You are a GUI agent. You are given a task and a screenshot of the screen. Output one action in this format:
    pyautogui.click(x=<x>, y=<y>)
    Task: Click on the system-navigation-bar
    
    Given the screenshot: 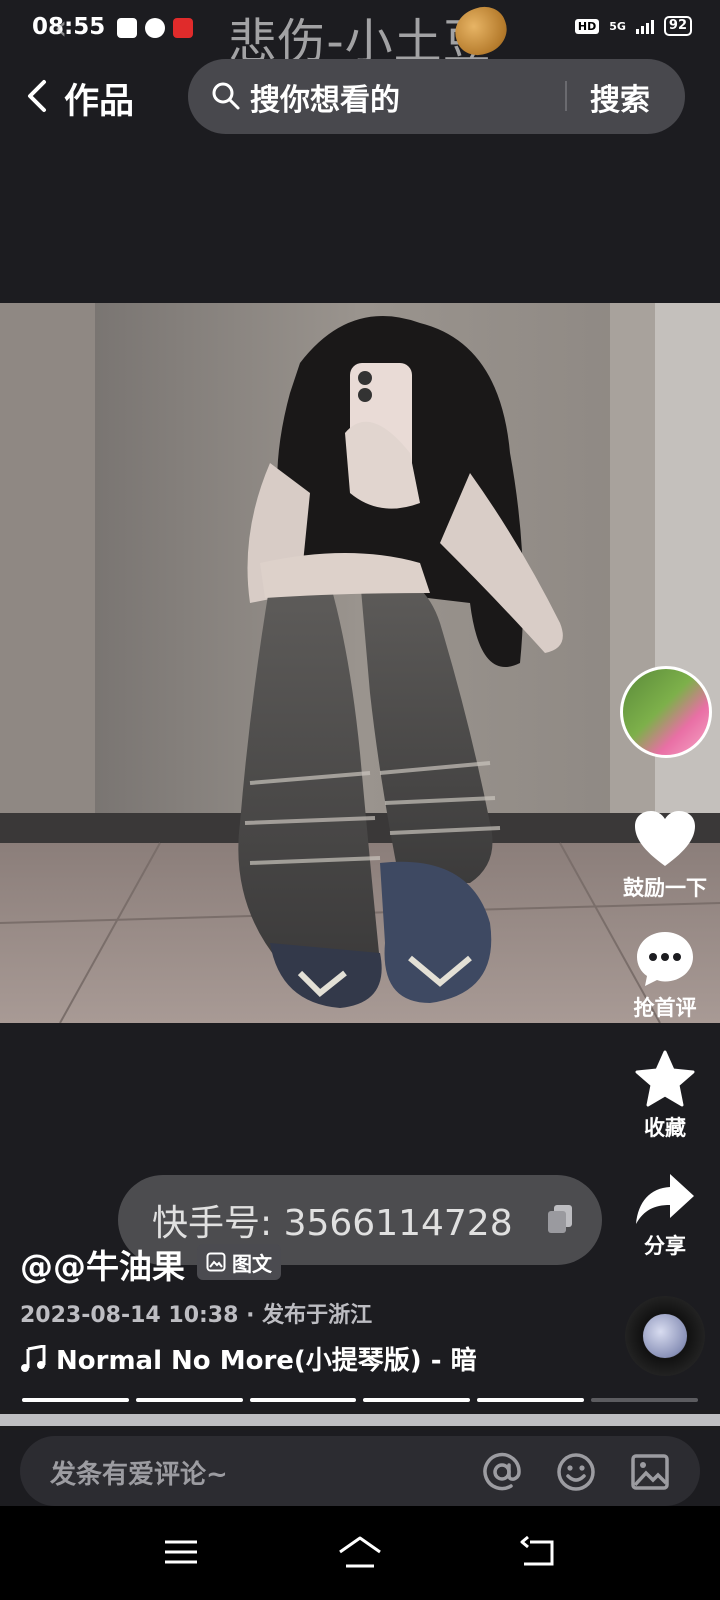 What is the action you would take?
    pyautogui.click(x=360, y=1553)
    